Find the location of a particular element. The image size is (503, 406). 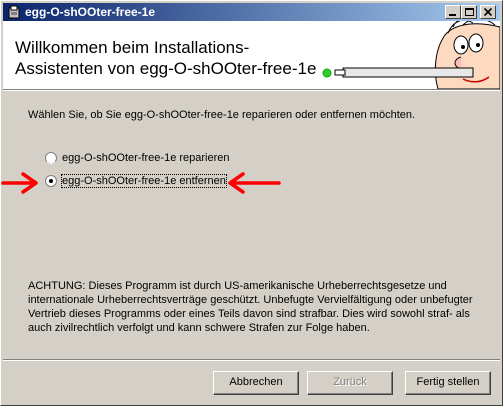

title-bar: egg-O-shOOter-free-1e is located at coordinates (251, 12).